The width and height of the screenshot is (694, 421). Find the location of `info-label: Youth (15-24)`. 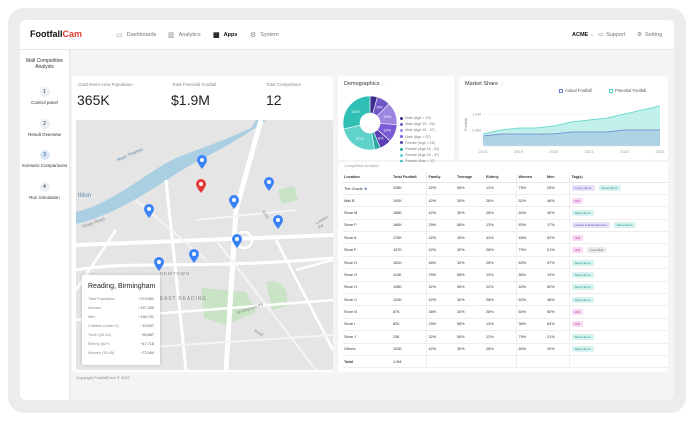

info-label: Youth (15-24) is located at coordinates (99, 335).